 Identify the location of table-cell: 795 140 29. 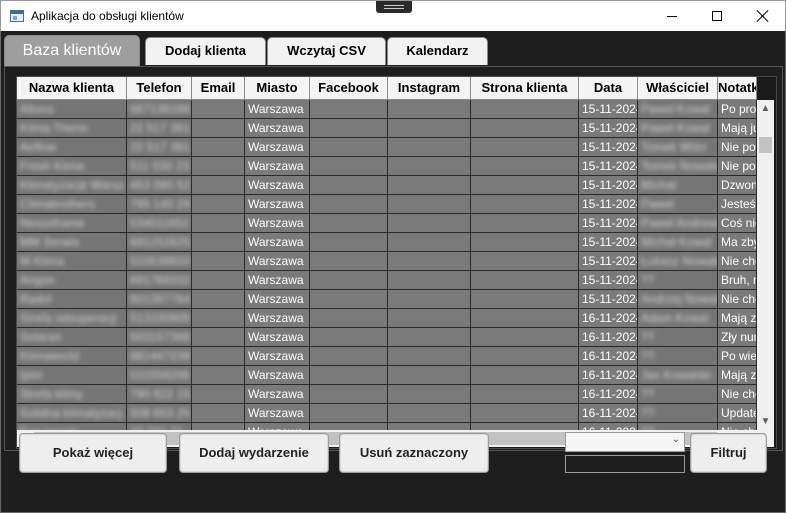
(159, 204).